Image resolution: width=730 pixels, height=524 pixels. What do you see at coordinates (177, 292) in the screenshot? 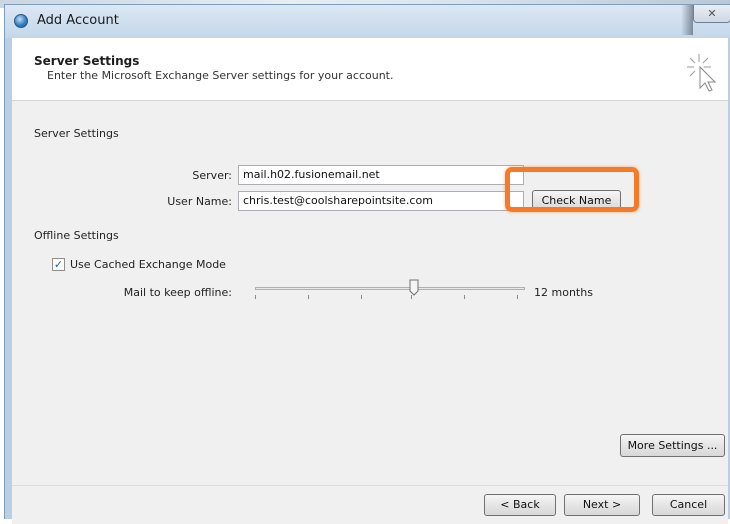
I see `mail-keep-label: Mail to keep offline:` at bounding box center [177, 292].